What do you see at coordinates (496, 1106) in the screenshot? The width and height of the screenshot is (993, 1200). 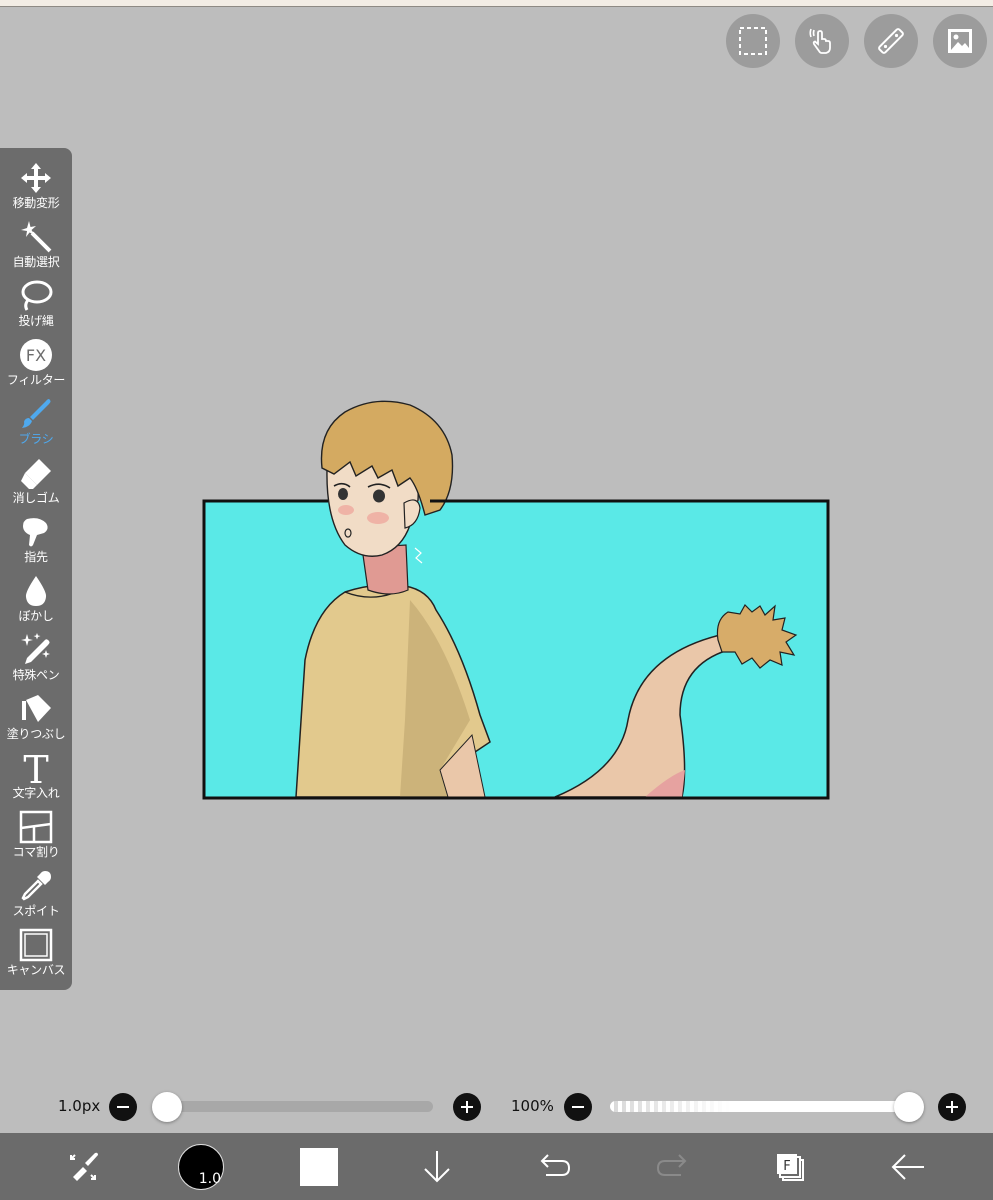 I see `property-slider-row: 1.0px 100%` at bounding box center [496, 1106].